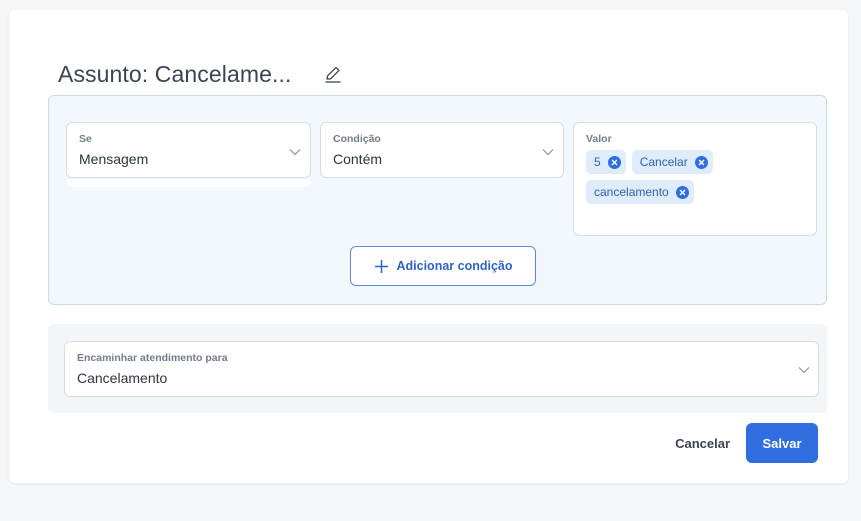 This screenshot has width=861, height=521. I want to click on value-chip-text: Cancelar, so click(663, 162).